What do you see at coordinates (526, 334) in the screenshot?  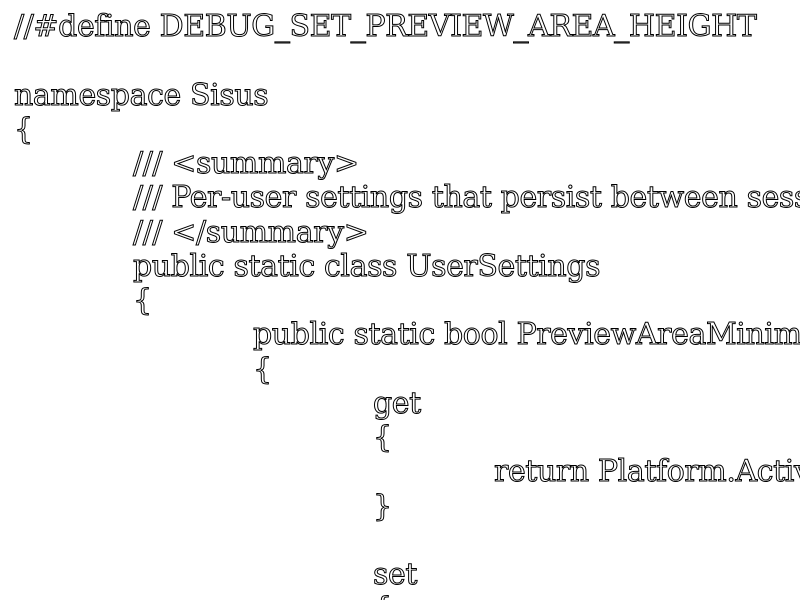 I see `code-line-10: public static bool PreviewAreaMinimiz` at bounding box center [526, 334].